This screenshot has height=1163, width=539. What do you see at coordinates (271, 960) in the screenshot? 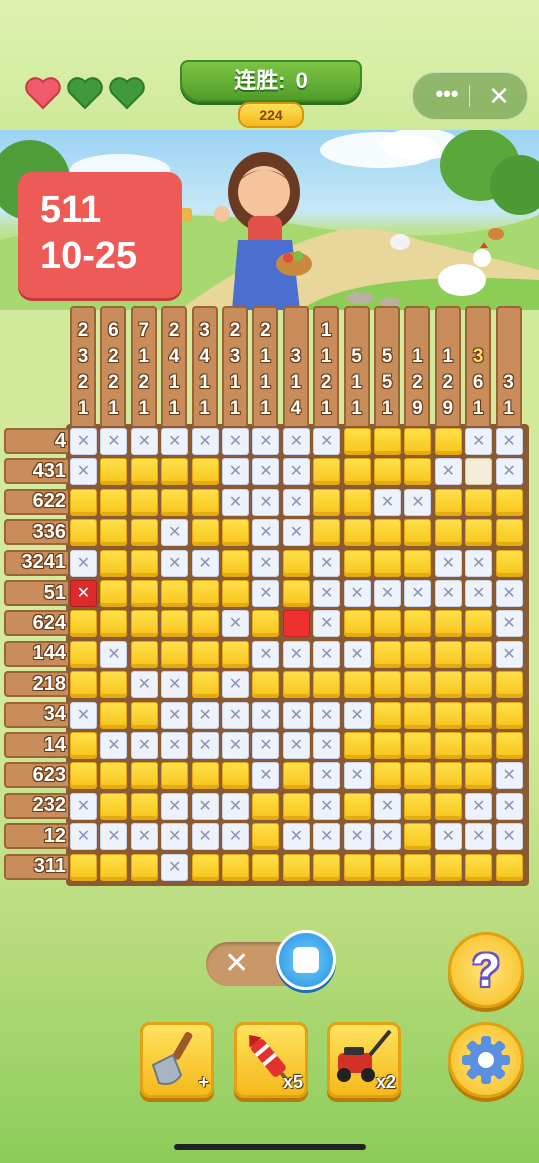
I see `mode-toggle: ✕` at bounding box center [271, 960].